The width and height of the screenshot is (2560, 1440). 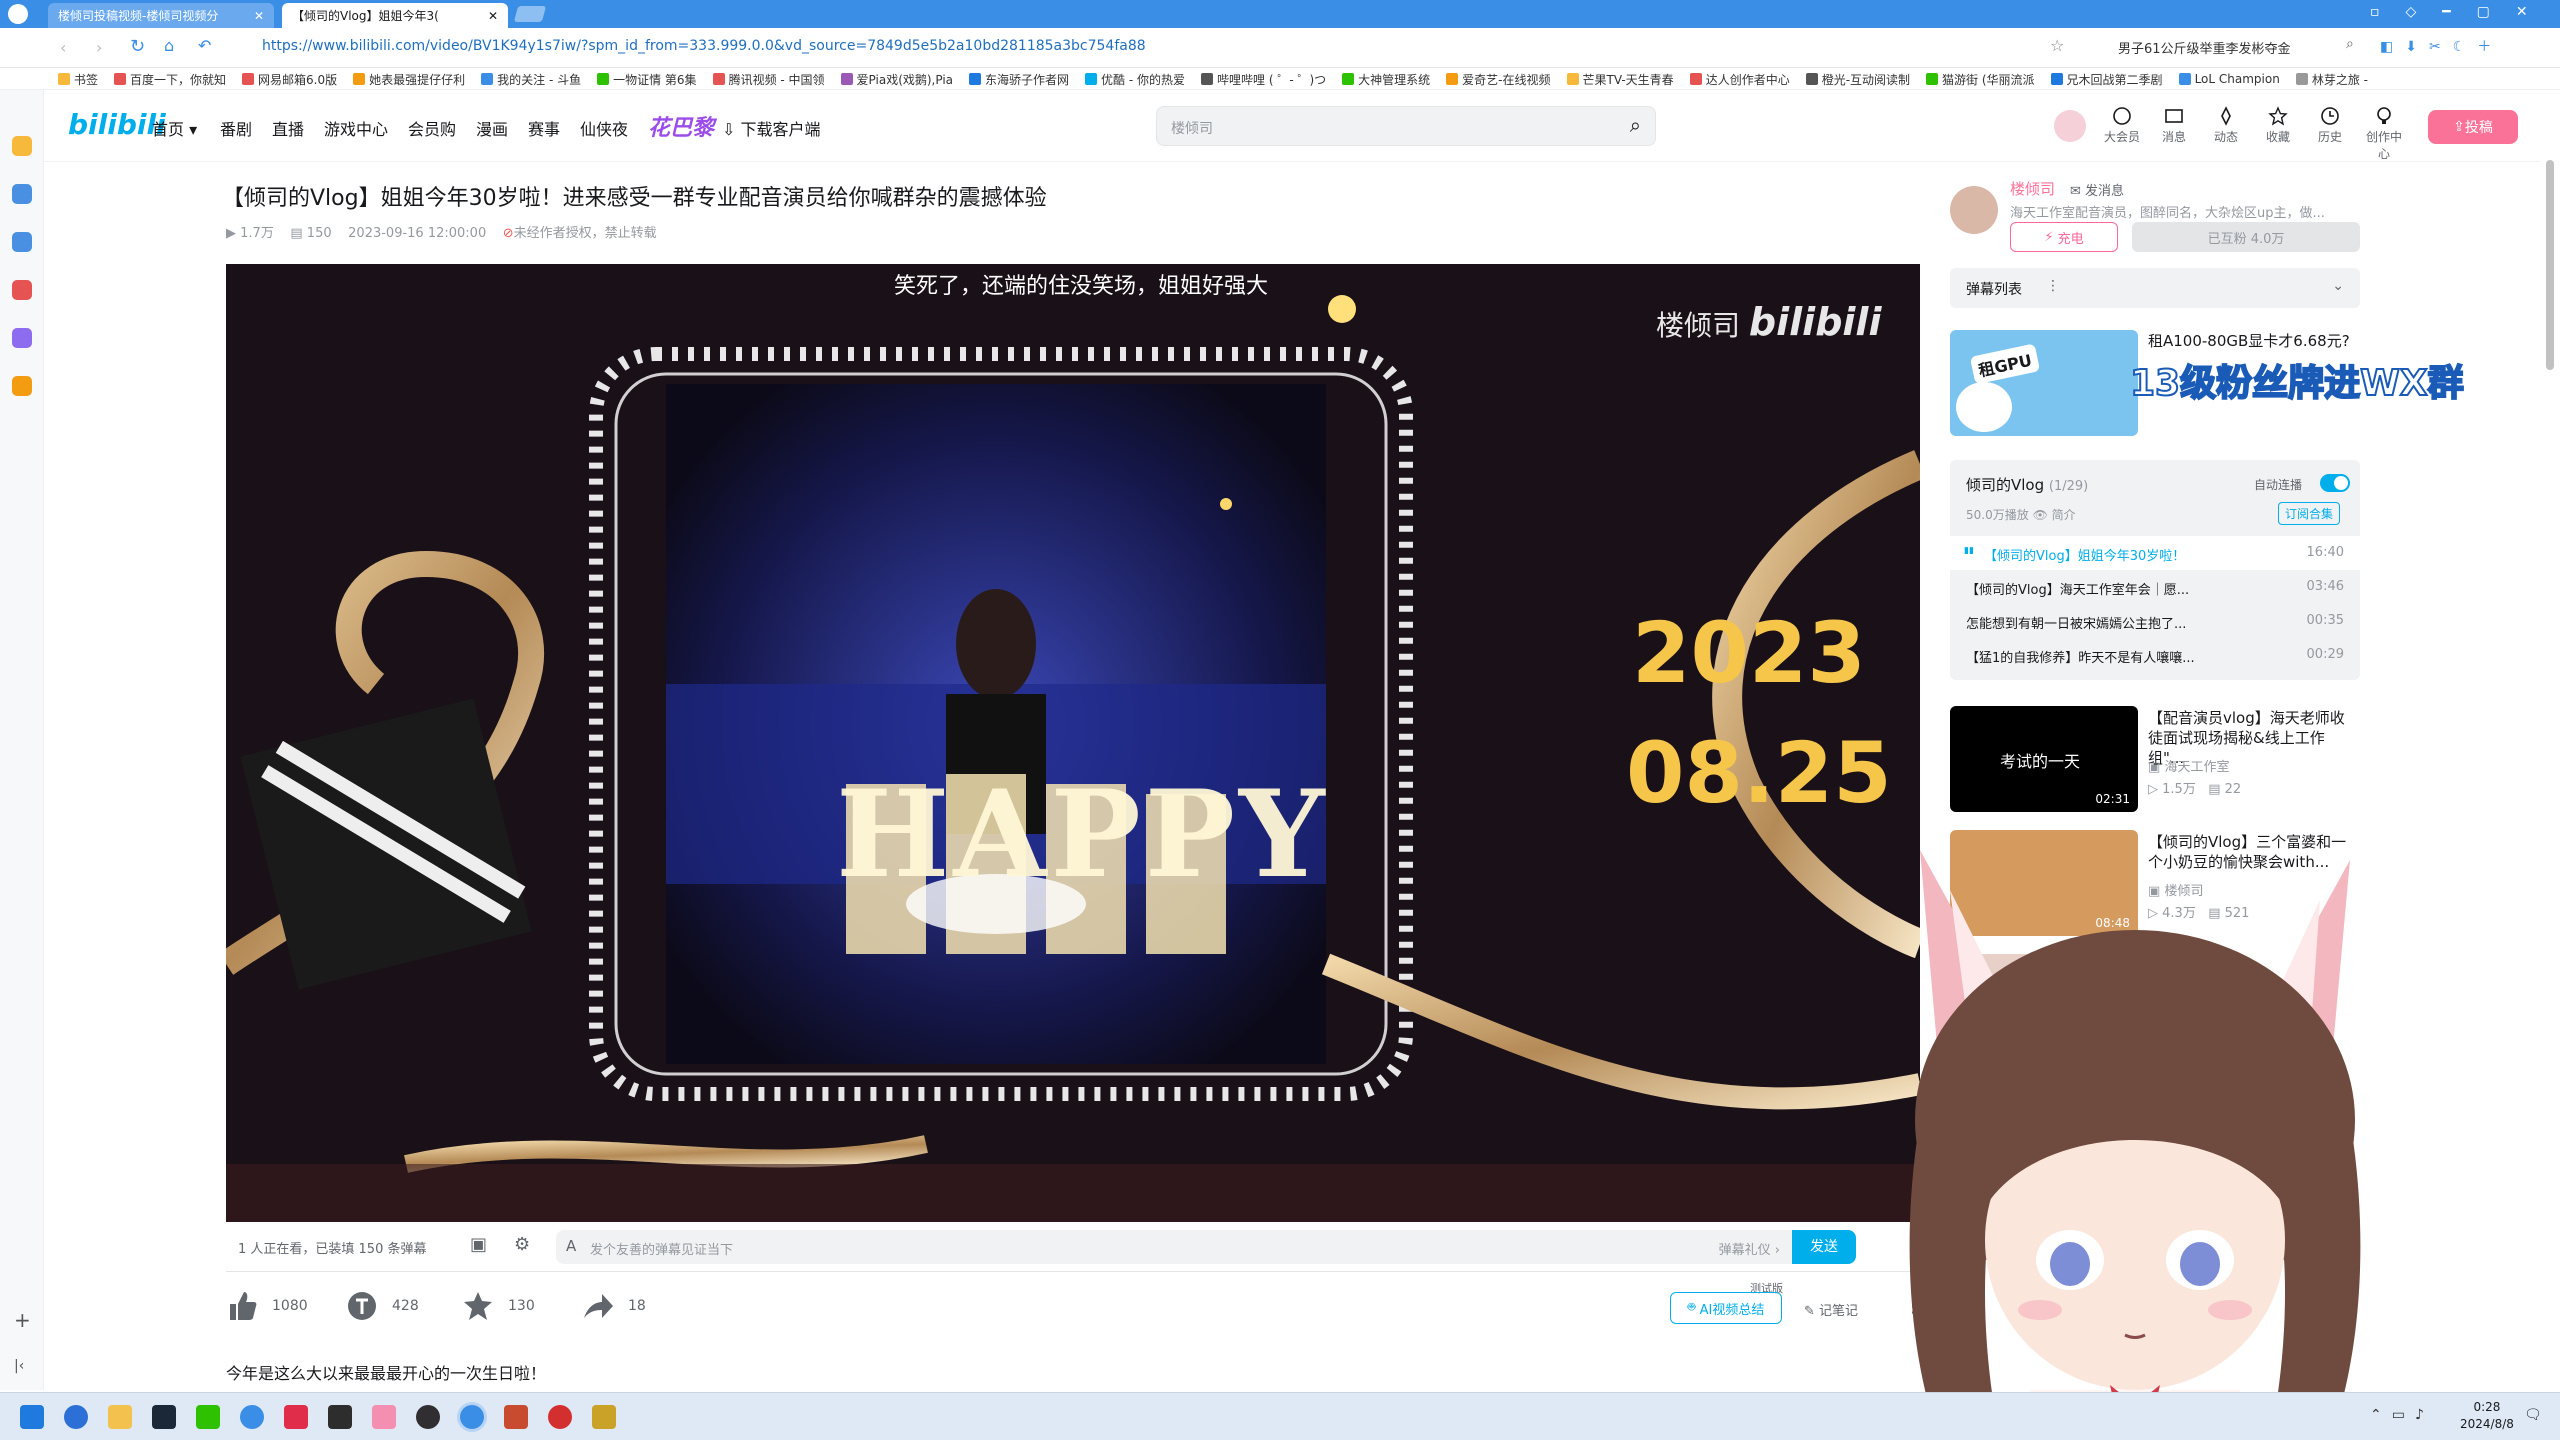 What do you see at coordinates (2044, 383) in the screenshot?
I see `ad-banner: 租GPU` at bounding box center [2044, 383].